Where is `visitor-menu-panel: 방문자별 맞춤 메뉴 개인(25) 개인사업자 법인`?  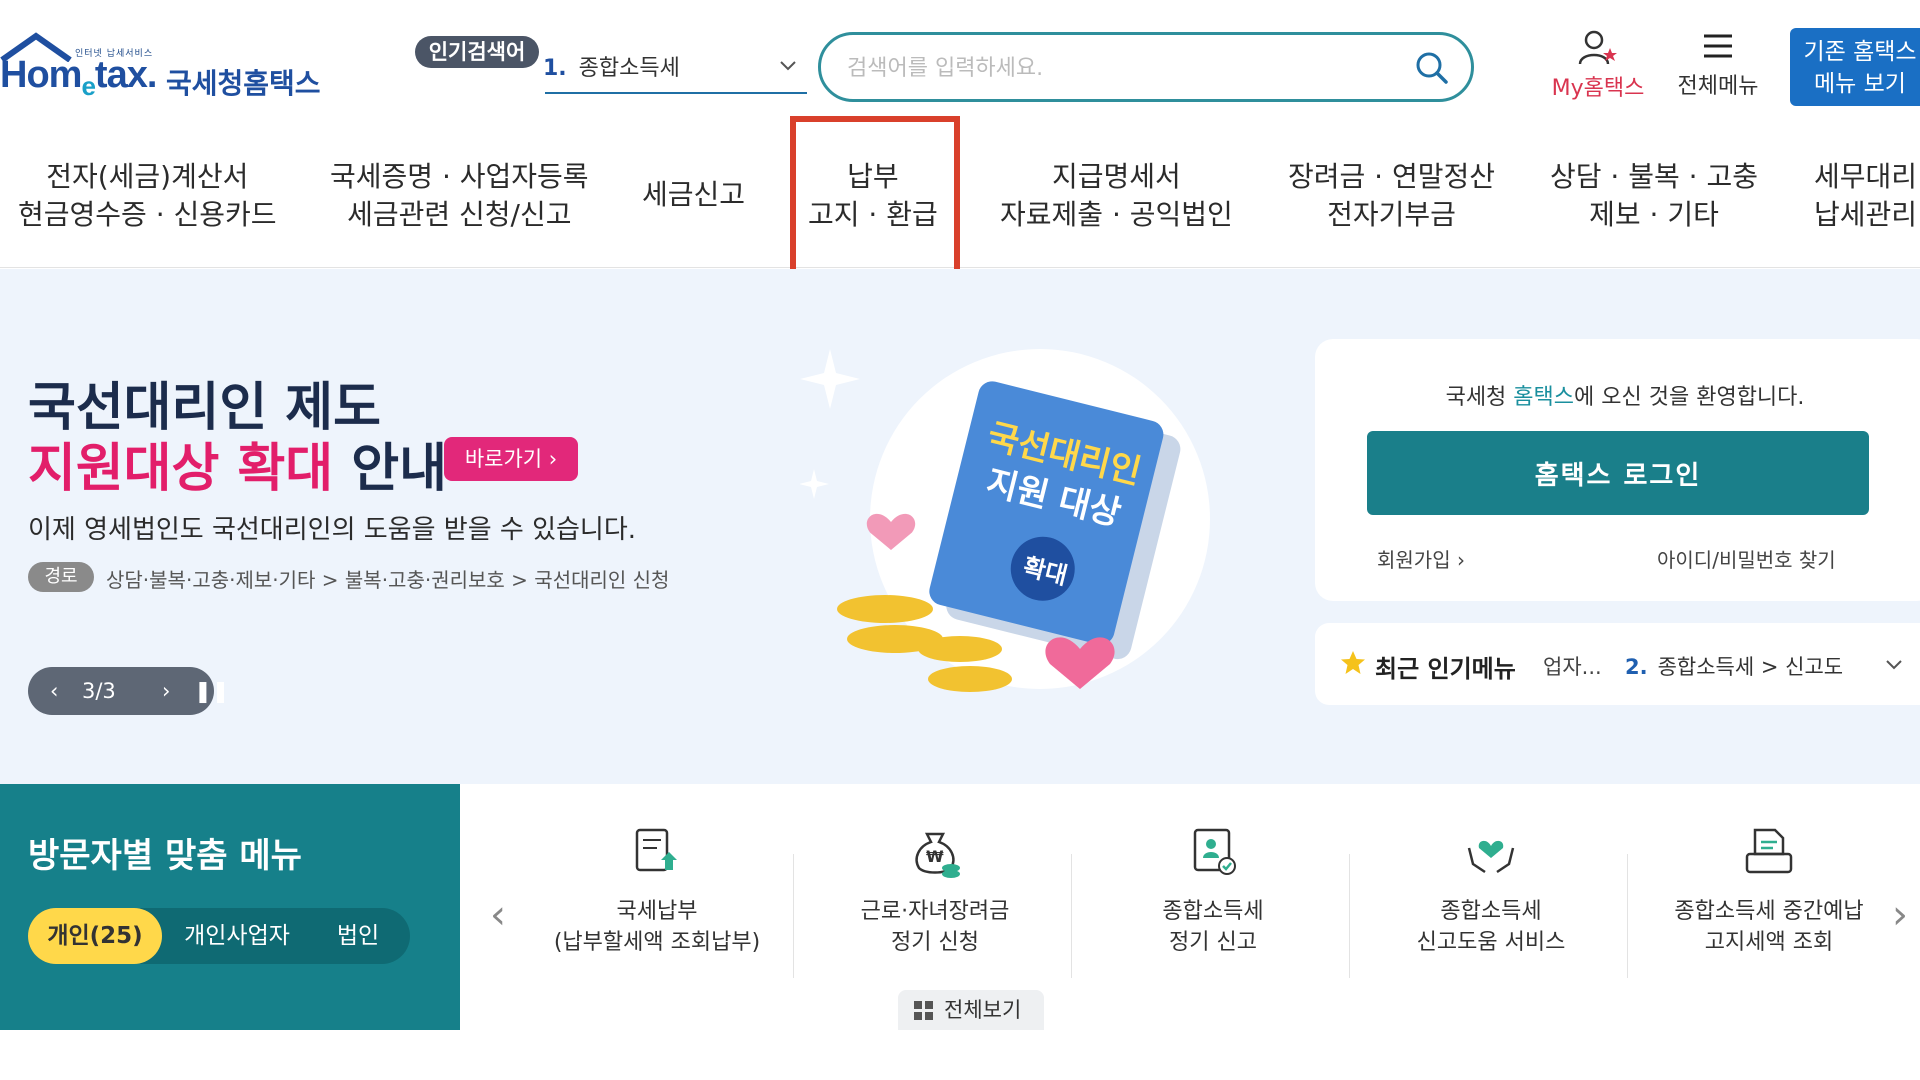 visitor-menu-panel: 방문자별 맞춤 메뉴 개인(25) 개인사업자 법인 is located at coordinates (230, 907).